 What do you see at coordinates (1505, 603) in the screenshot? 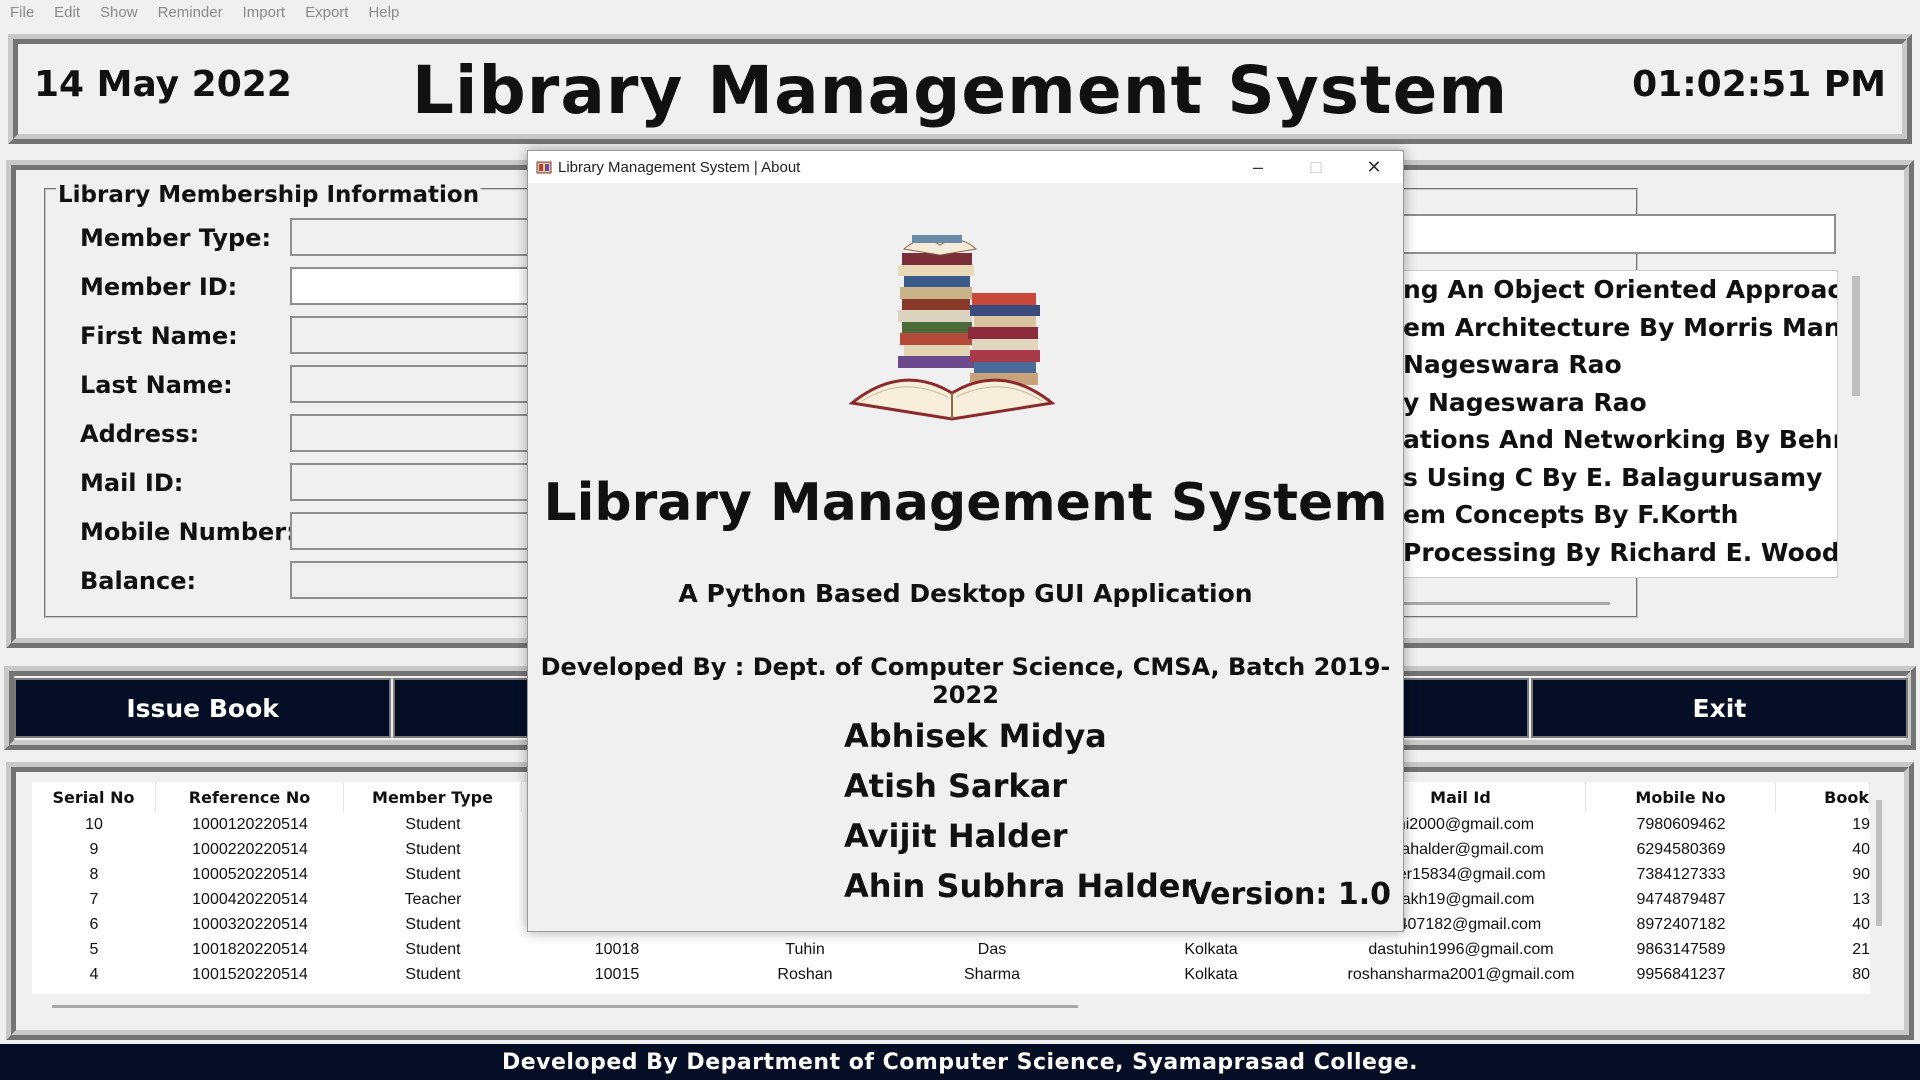
I see `listbox-horizontal-scrollbar` at bounding box center [1505, 603].